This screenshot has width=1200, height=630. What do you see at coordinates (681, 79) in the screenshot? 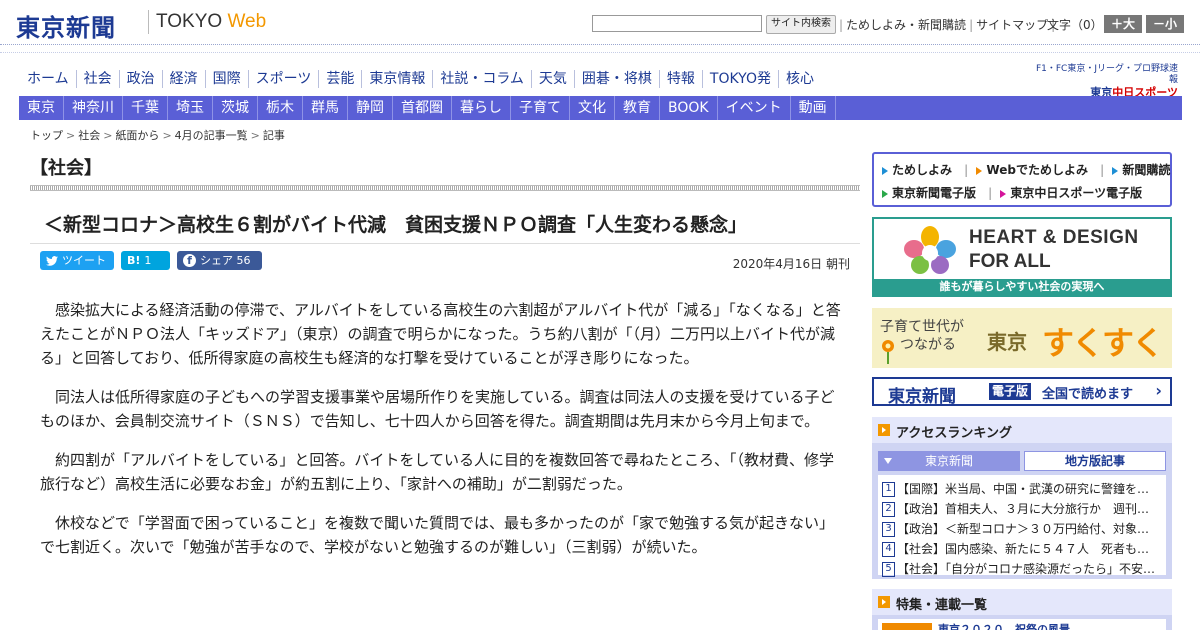
I see `main-nav-item: 特報` at bounding box center [681, 79].